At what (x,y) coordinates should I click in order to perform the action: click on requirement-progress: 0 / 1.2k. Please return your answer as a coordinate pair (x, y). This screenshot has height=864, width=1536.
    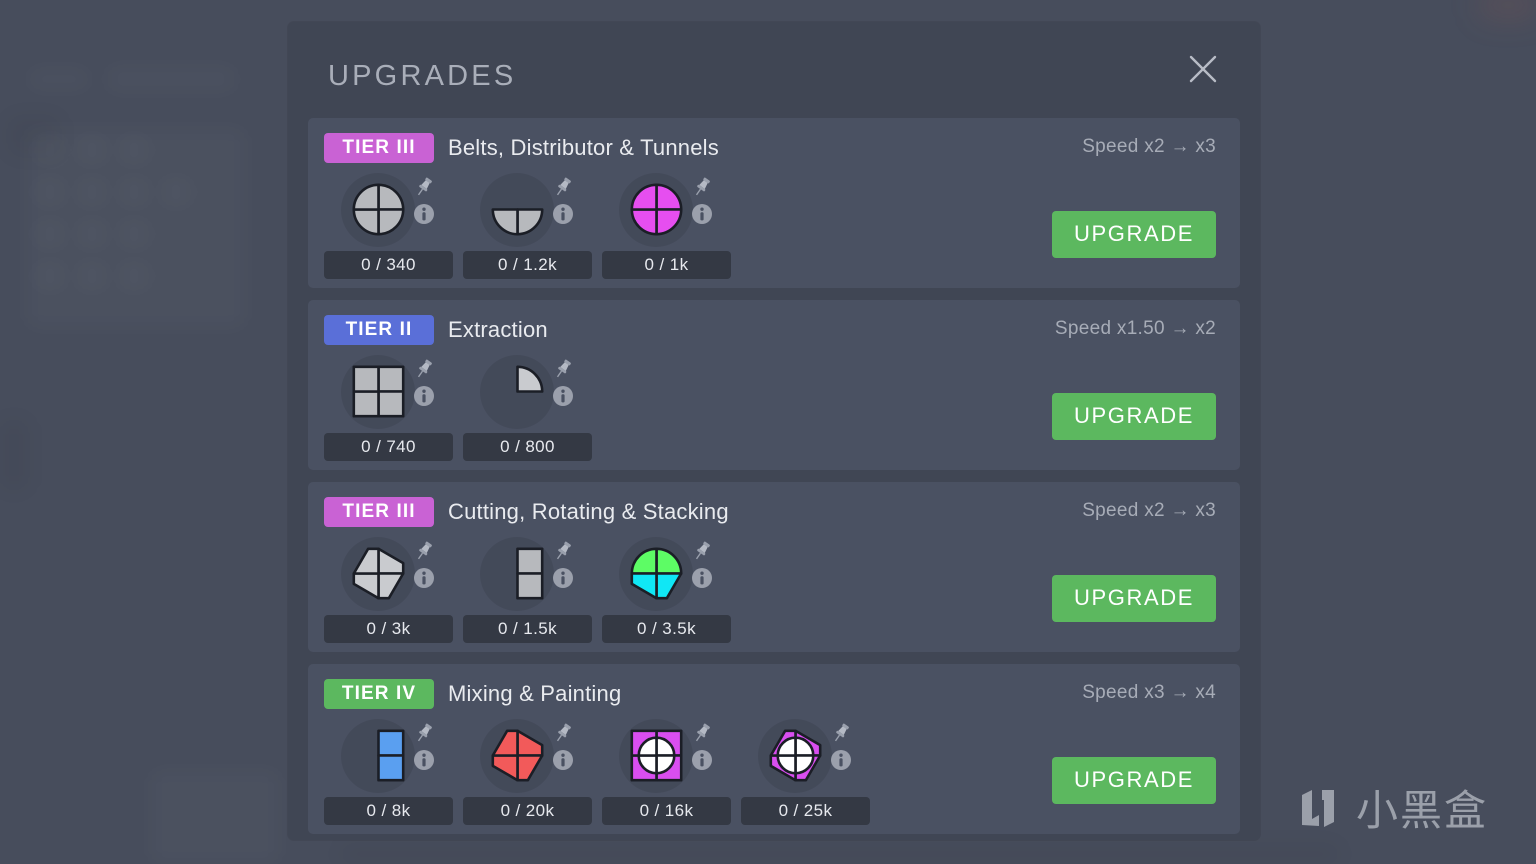
    Looking at the image, I should click on (527, 265).